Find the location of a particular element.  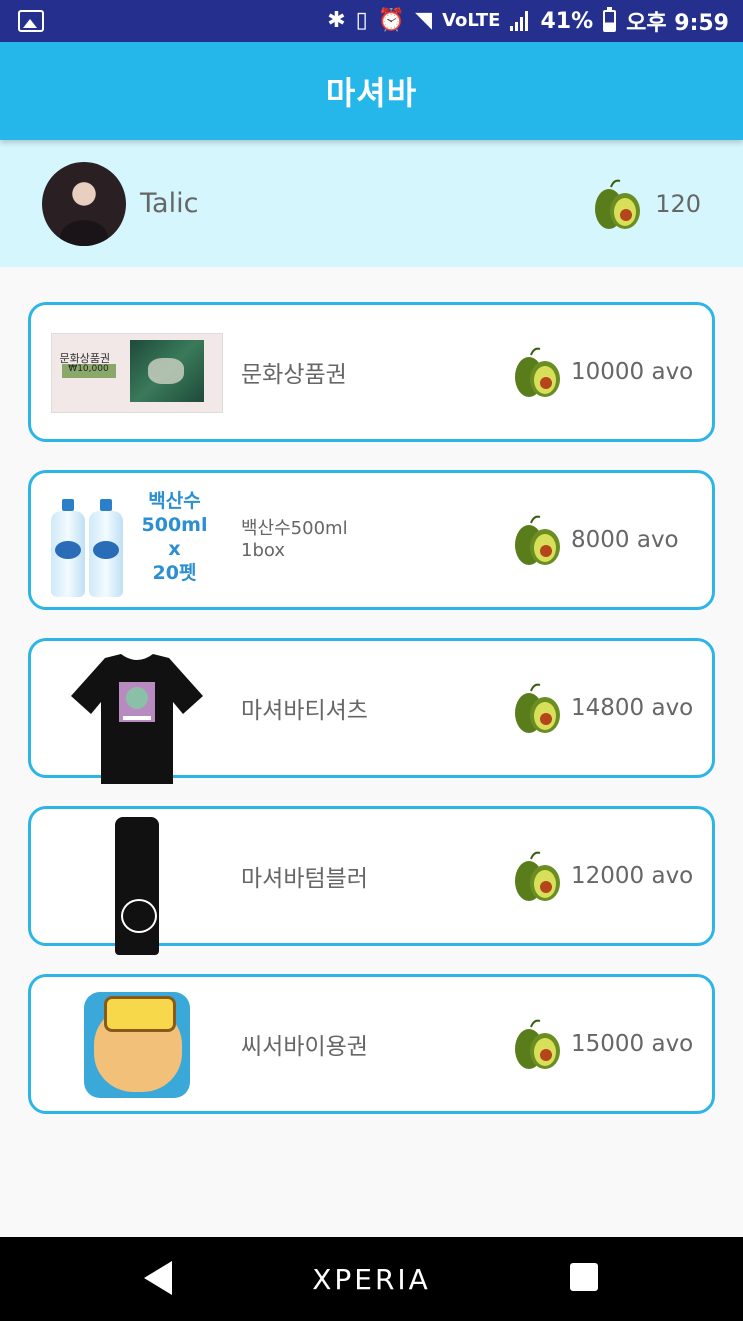

gallery-icon is located at coordinates (31, 21).